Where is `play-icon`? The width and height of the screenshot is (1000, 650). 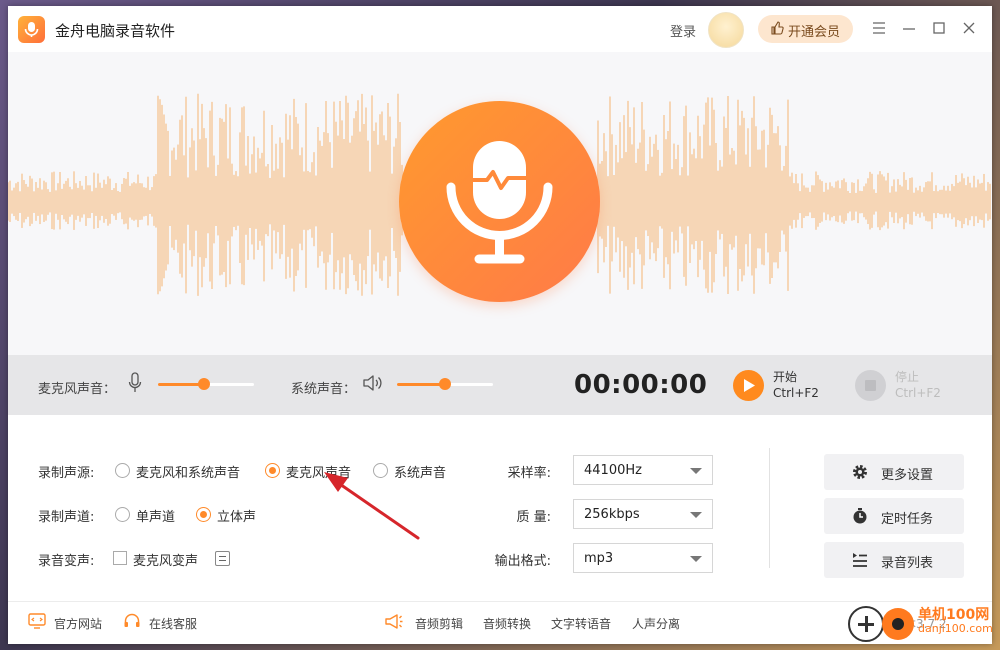 play-icon is located at coordinates (749, 385).